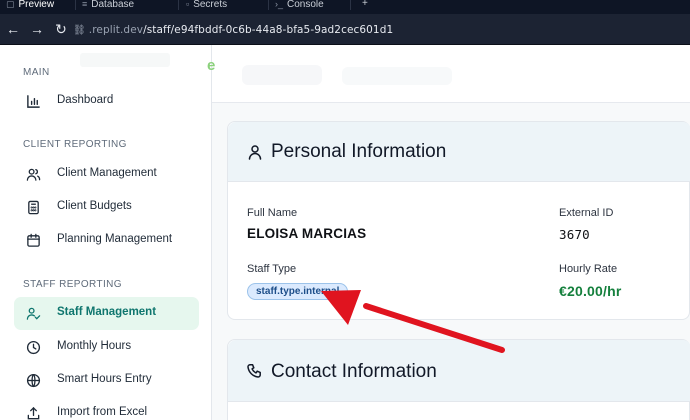 This screenshot has width=690, height=420. I want to click on staff-type-label: Staff Type, so click(272, 269).